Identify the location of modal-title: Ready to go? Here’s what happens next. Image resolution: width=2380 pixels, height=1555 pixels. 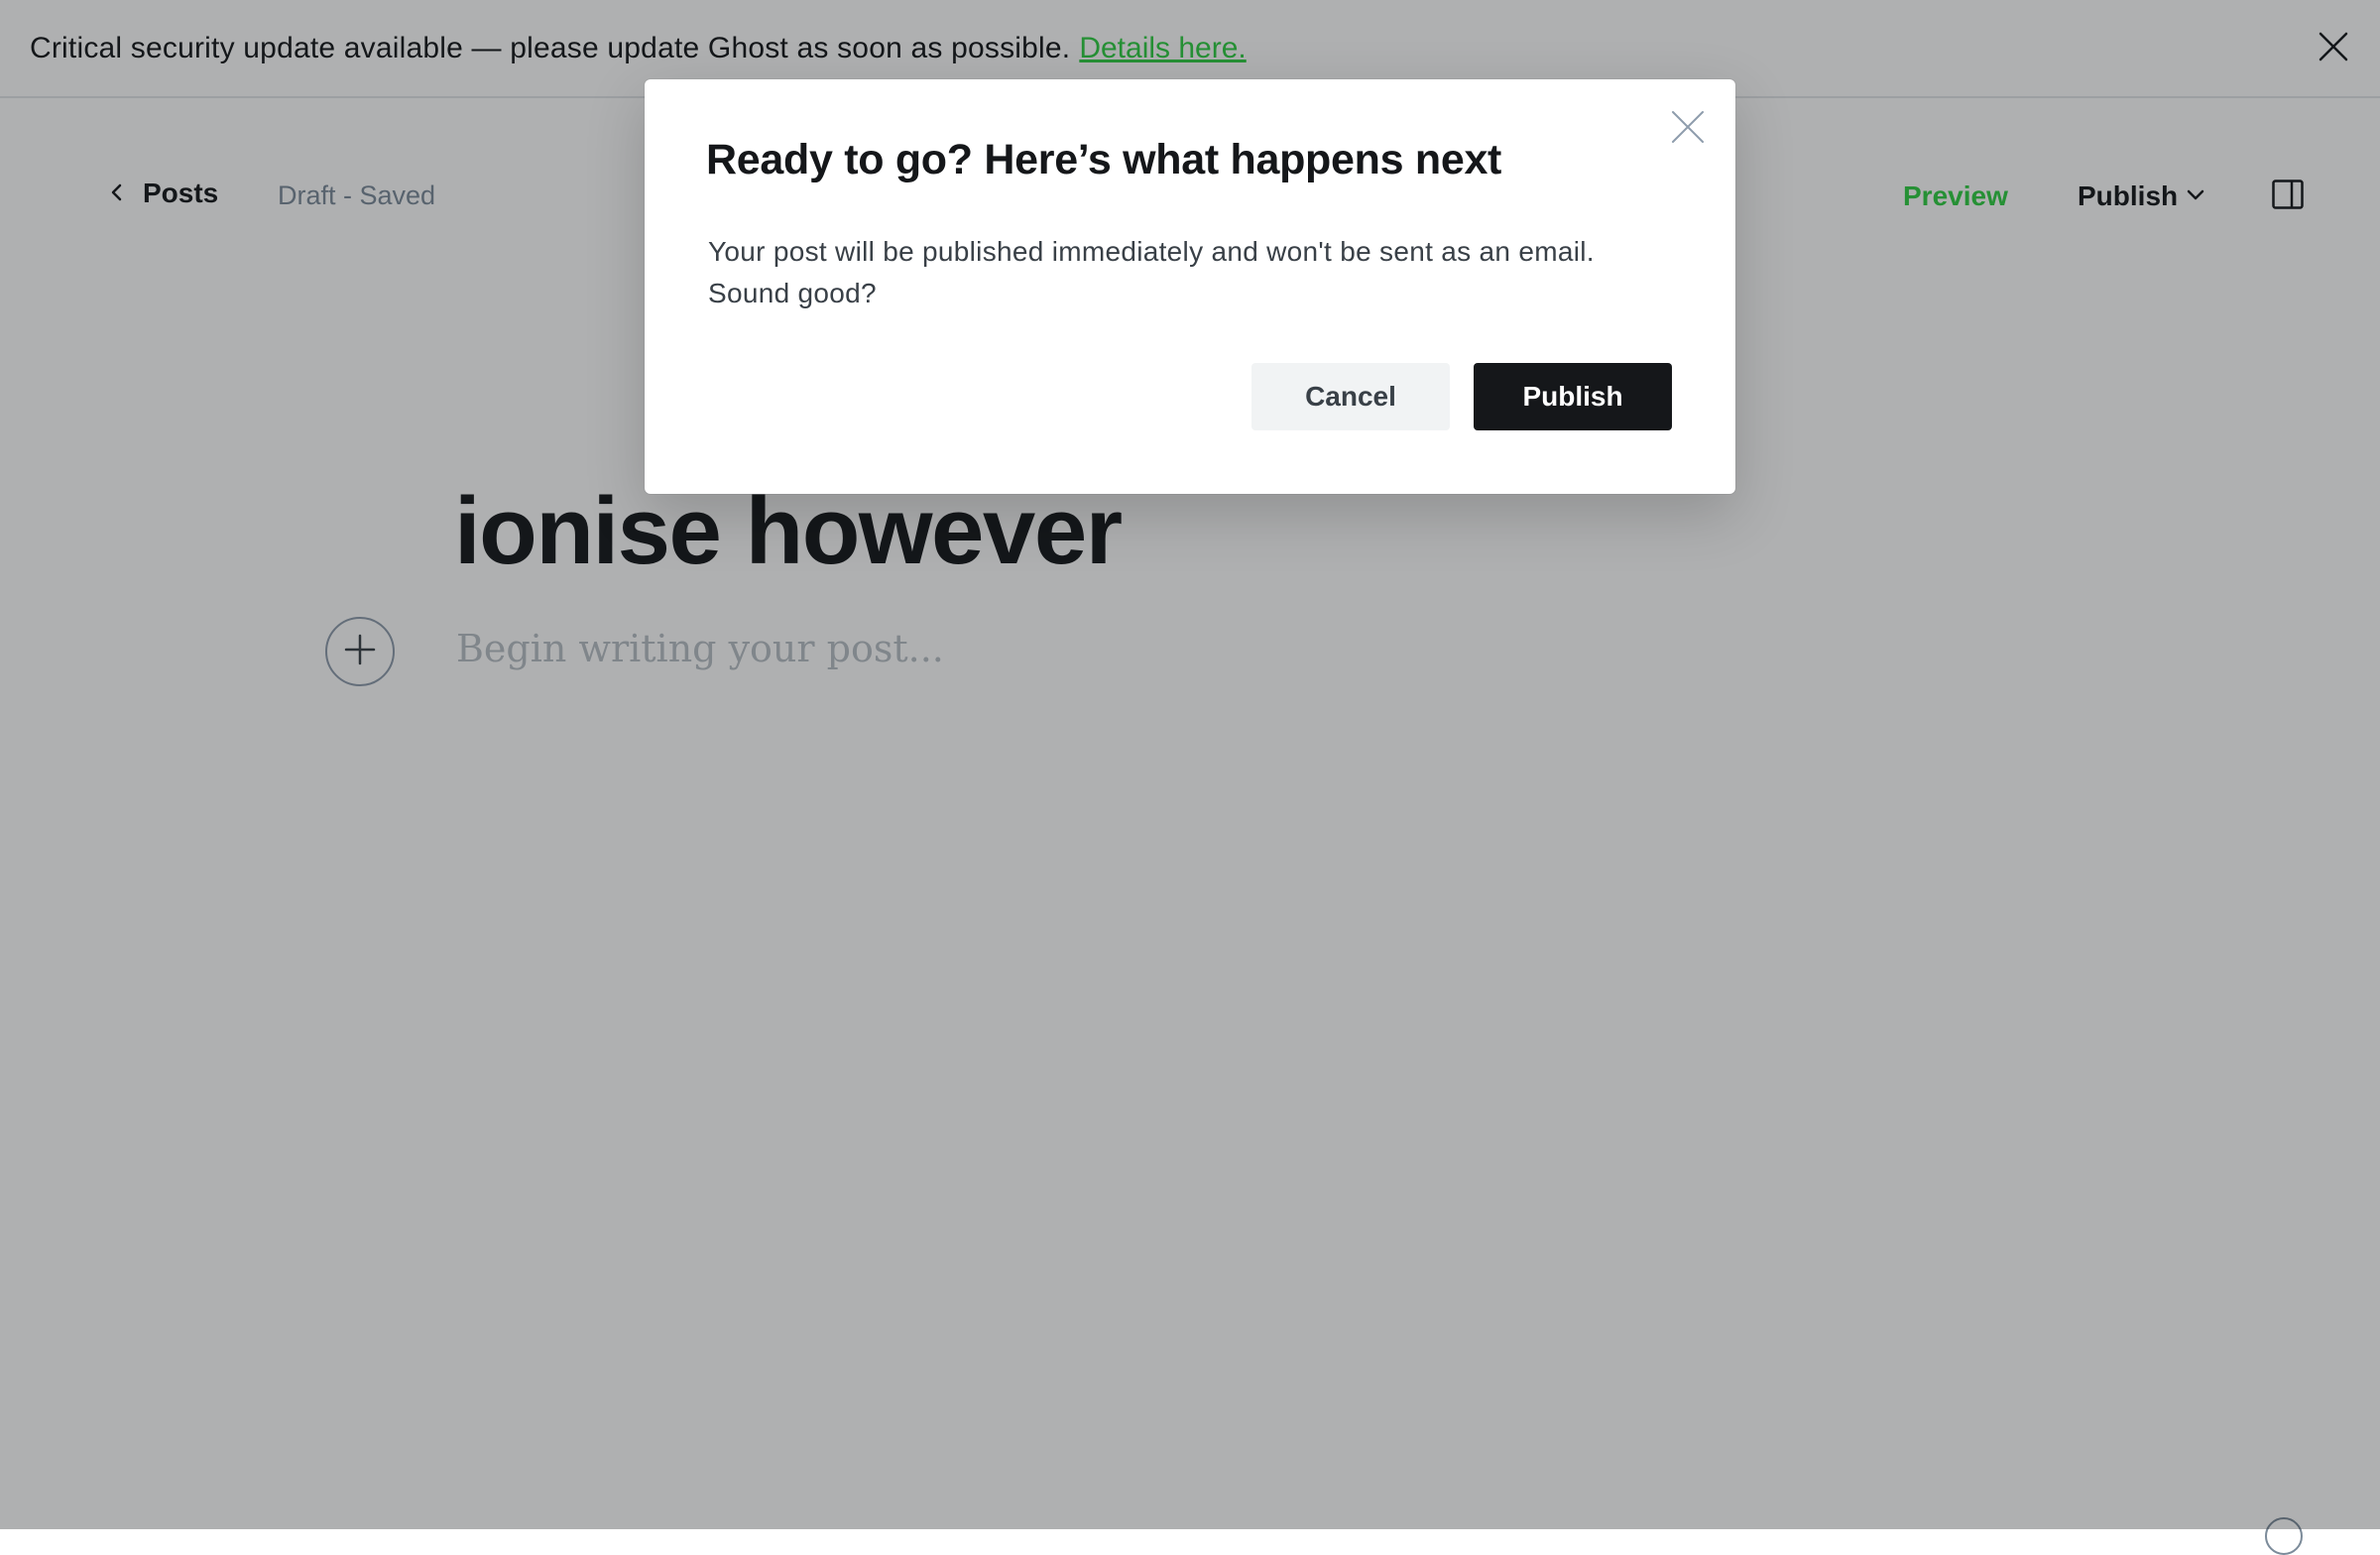
(1104, 159).